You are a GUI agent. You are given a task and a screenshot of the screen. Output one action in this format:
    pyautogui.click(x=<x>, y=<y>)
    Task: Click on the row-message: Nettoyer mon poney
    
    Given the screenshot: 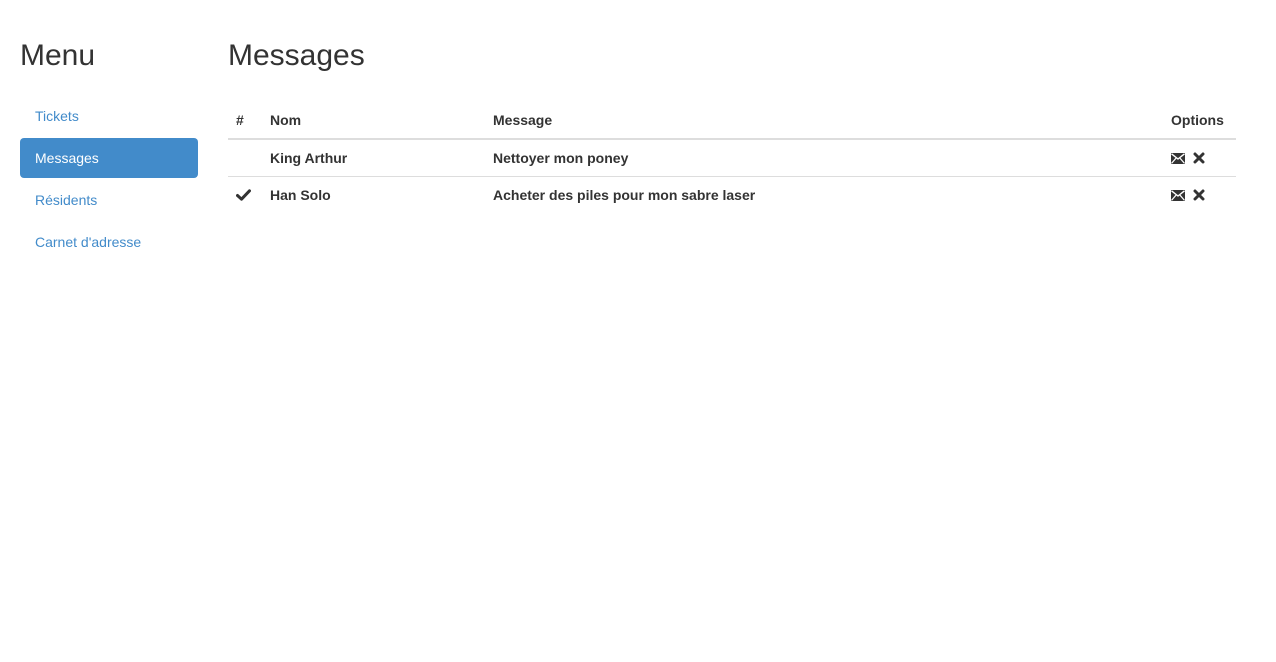 What is the action you would take?
    pyautogui.click(x=561, y=158)
    